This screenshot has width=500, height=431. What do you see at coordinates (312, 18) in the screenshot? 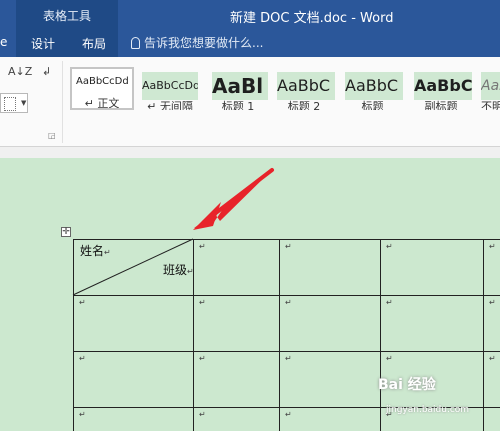
I see `document-title: 新建 DOC 文档.doc - Word` at bounding box center [312, 18].